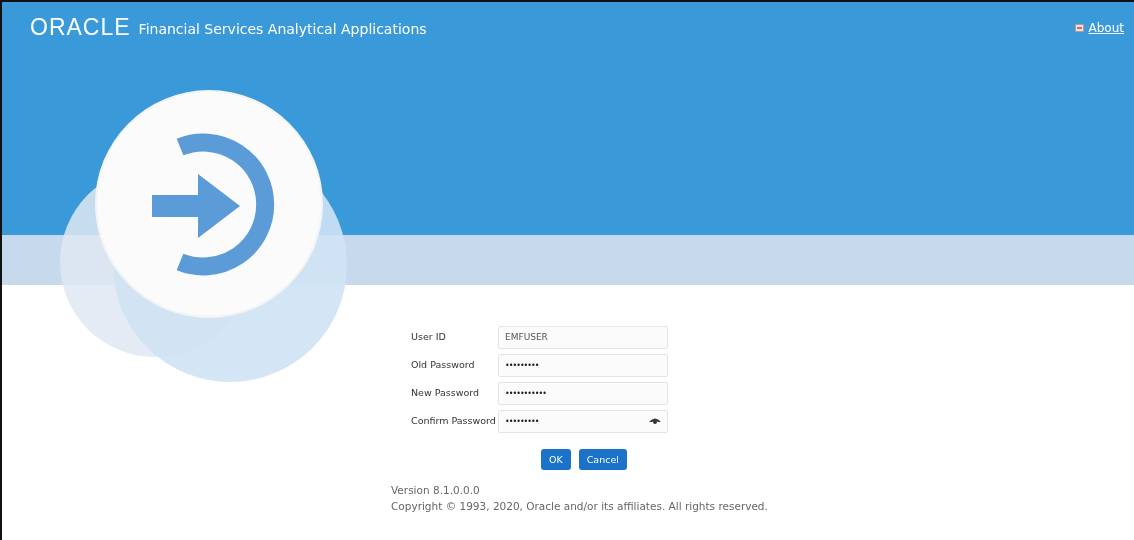 This screenshot has height=540, width=1134. Describe the element at coordinates (655, 420) in the screenshot. I see `eye-icon` at that location.